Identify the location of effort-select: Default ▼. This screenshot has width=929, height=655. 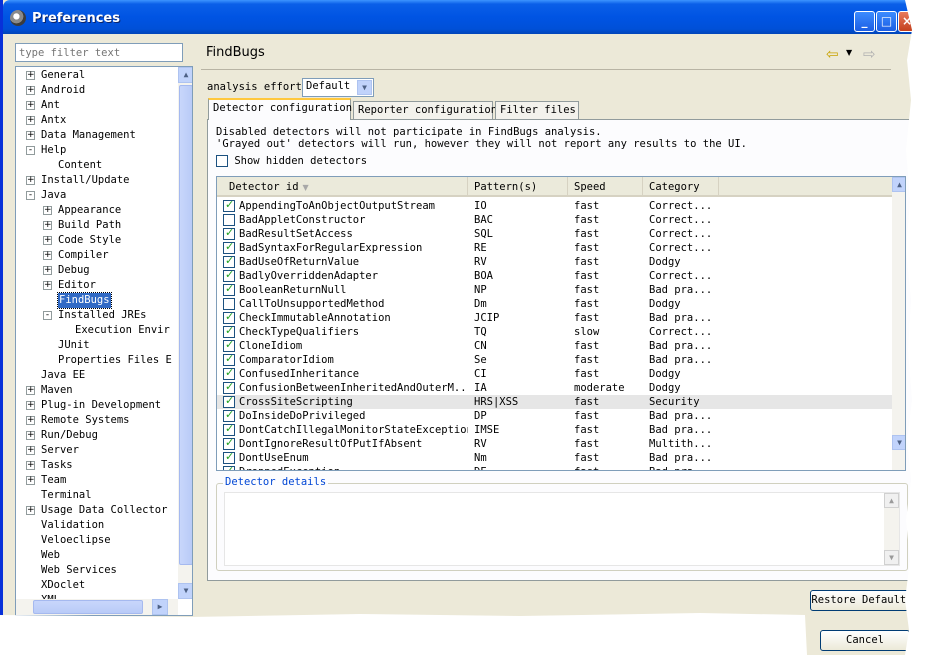
(338, 87).